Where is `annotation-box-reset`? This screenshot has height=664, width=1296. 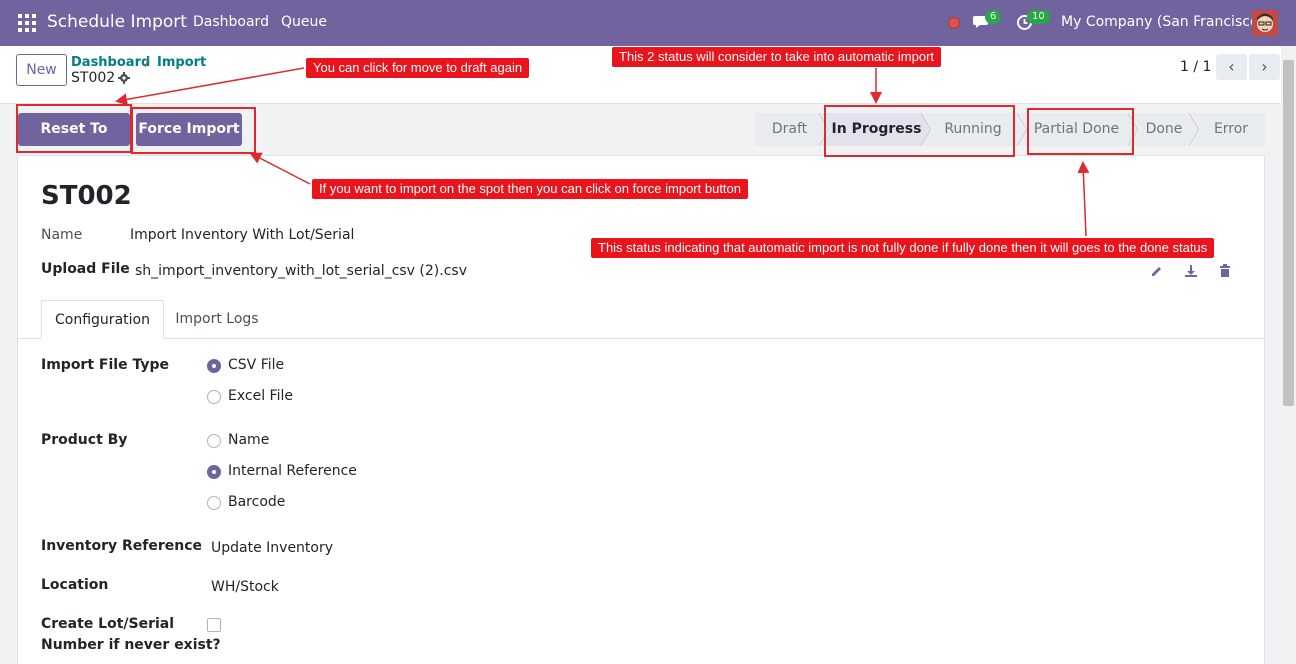
annotation-box-reset is located at coordinates (74, 128).